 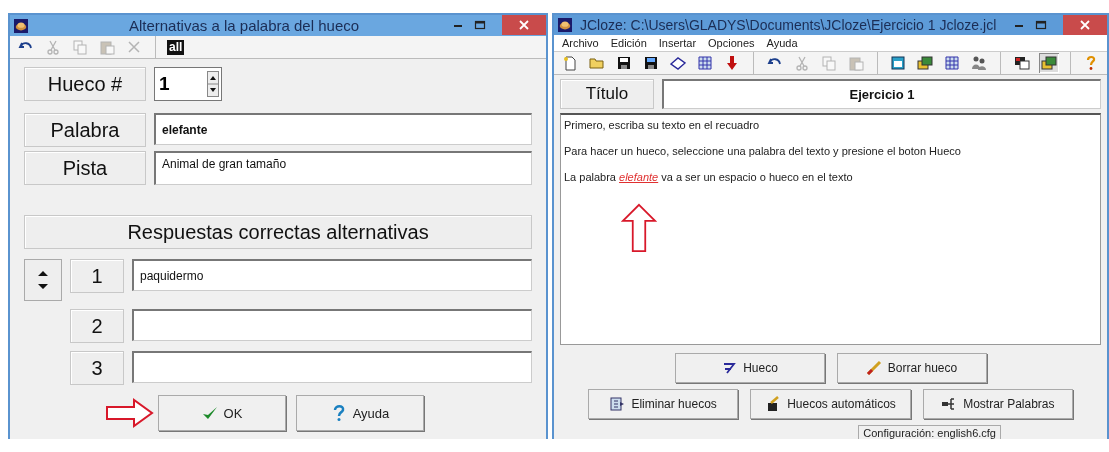 What do you see at coordinates (209, 413) in the screenshot?
I see `checkmark-icon` at bounding box center [209, 413].